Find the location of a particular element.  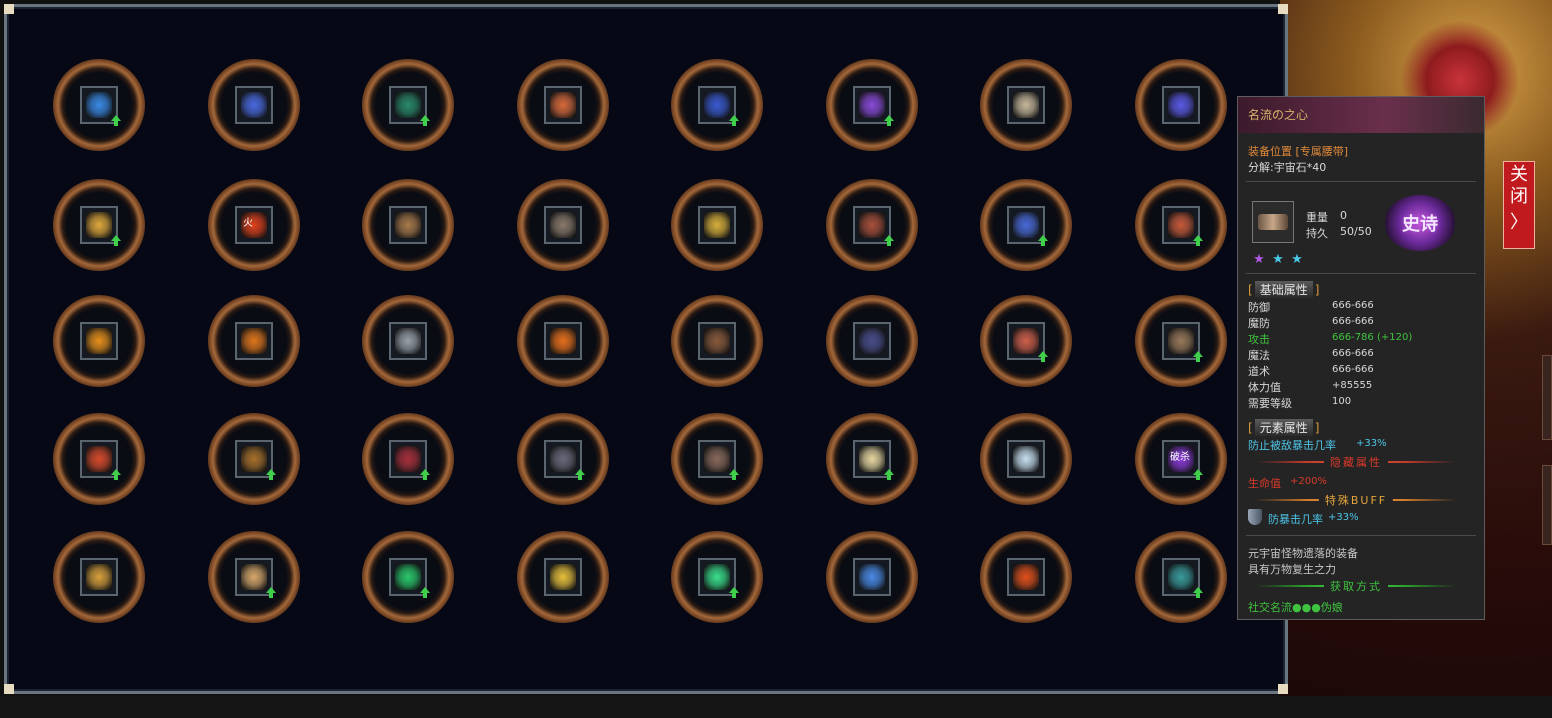

hidden-stat-name: 生命值 is located at coordinates (1264, 483).